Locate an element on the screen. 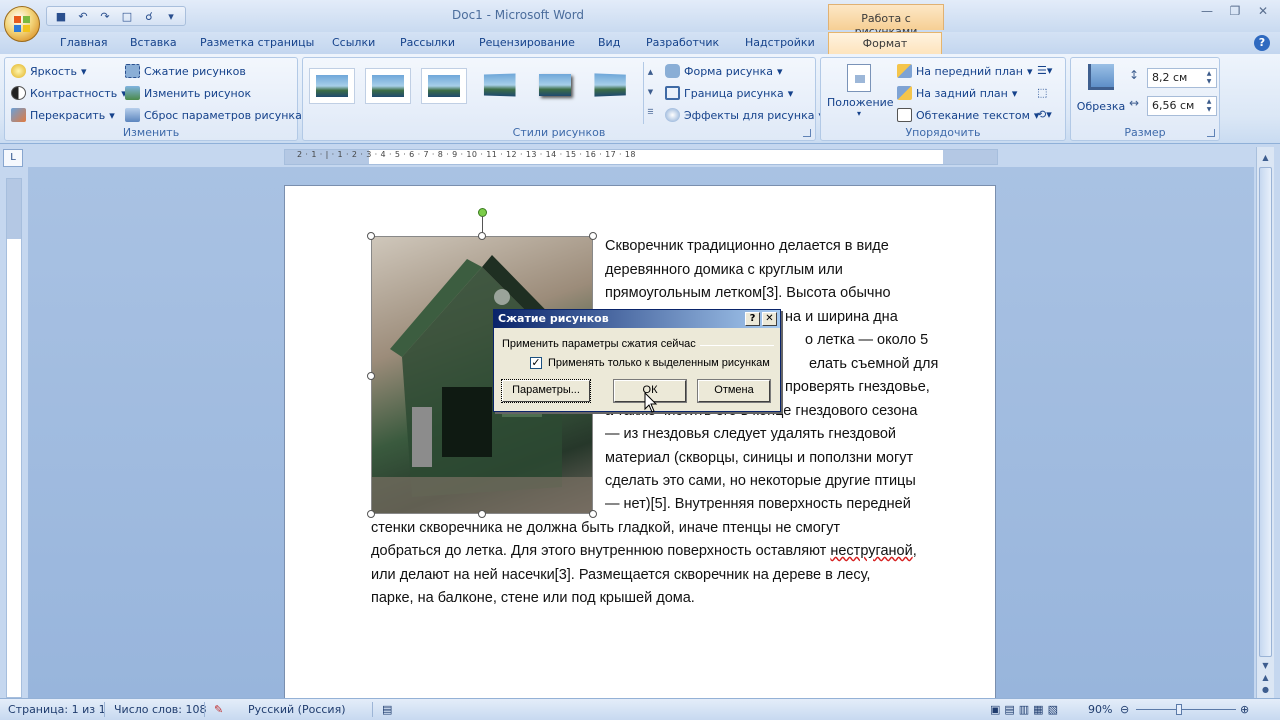 The width and height of the screenshot is (1280, 720). resize-handle-ne is located at coordinates (593, 236).